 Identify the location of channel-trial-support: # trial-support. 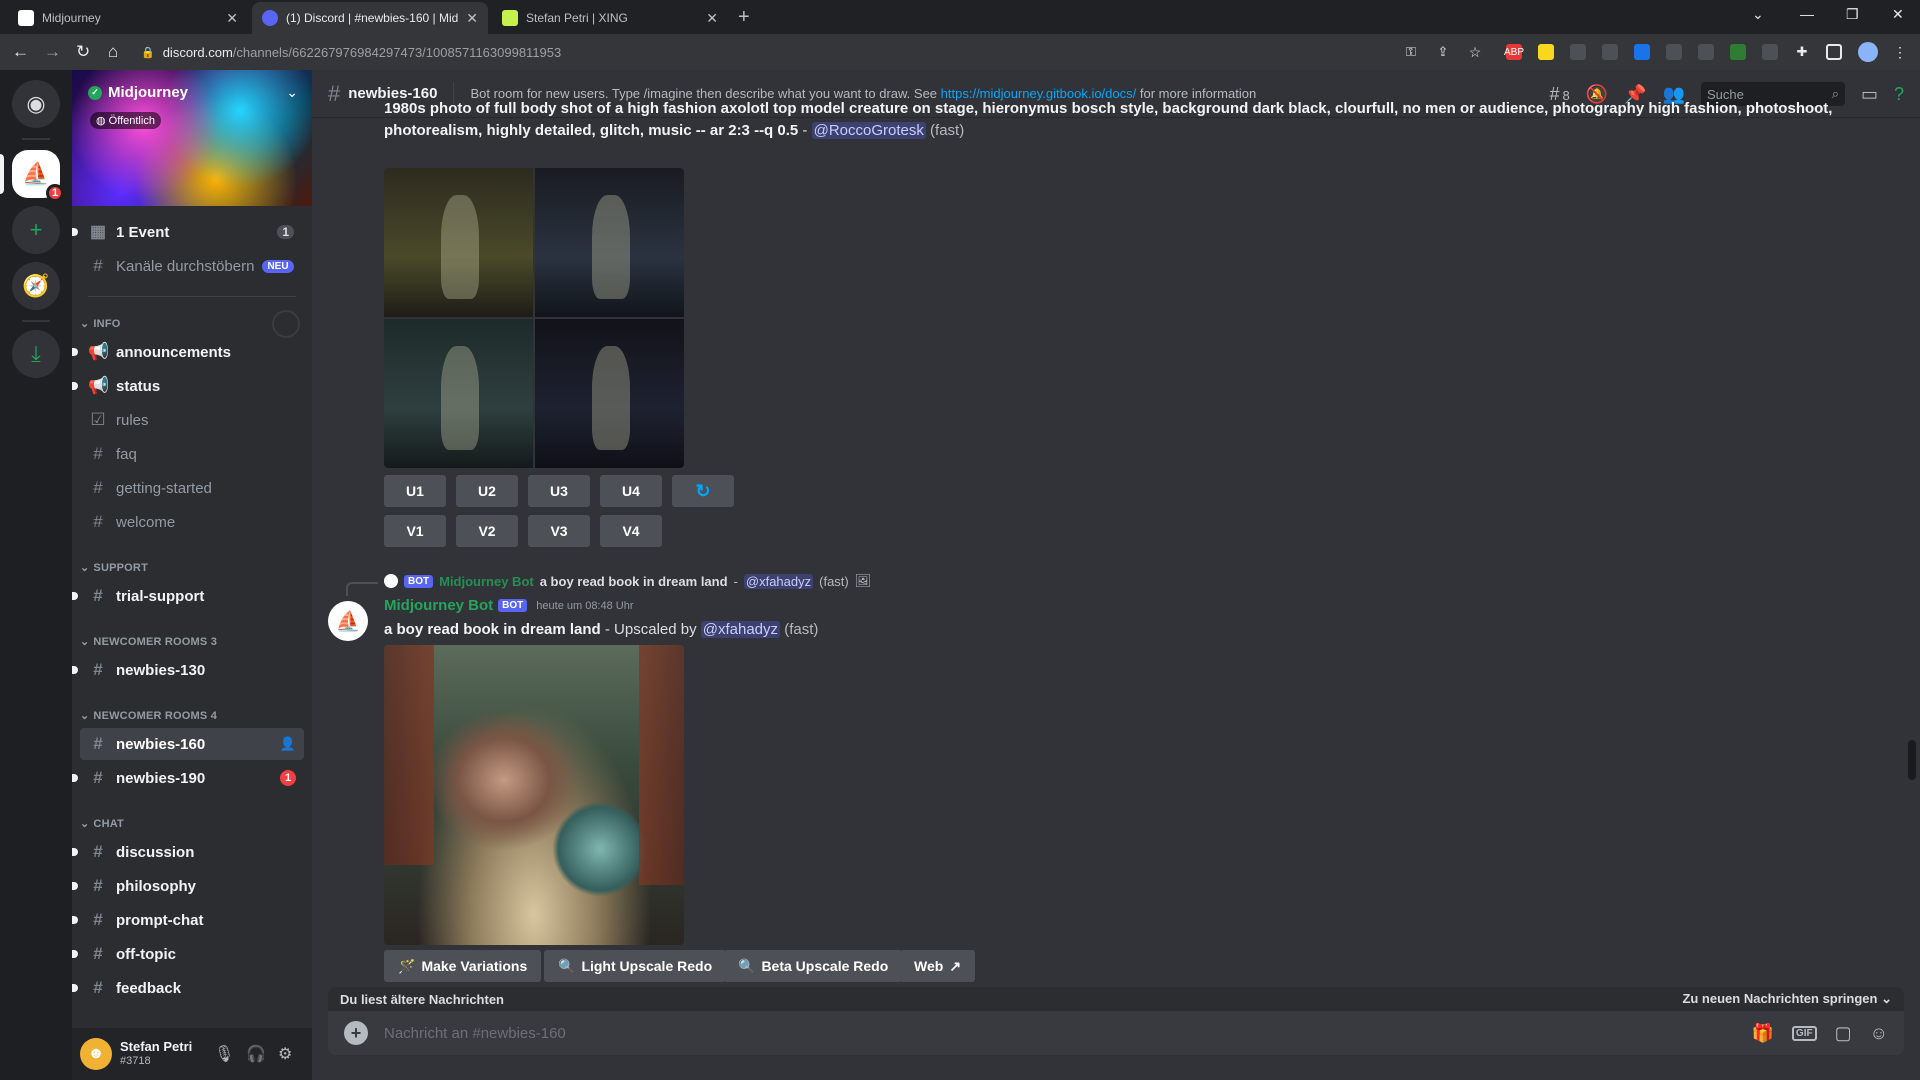
(188, 596).